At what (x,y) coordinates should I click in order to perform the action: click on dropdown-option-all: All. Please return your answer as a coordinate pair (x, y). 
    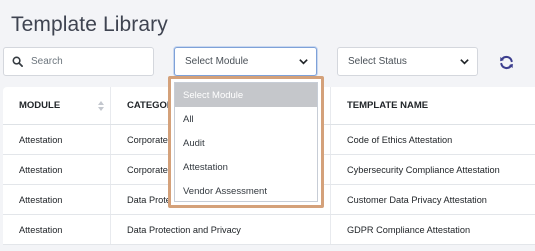
    Looking at the image, I should click on (246, 119).